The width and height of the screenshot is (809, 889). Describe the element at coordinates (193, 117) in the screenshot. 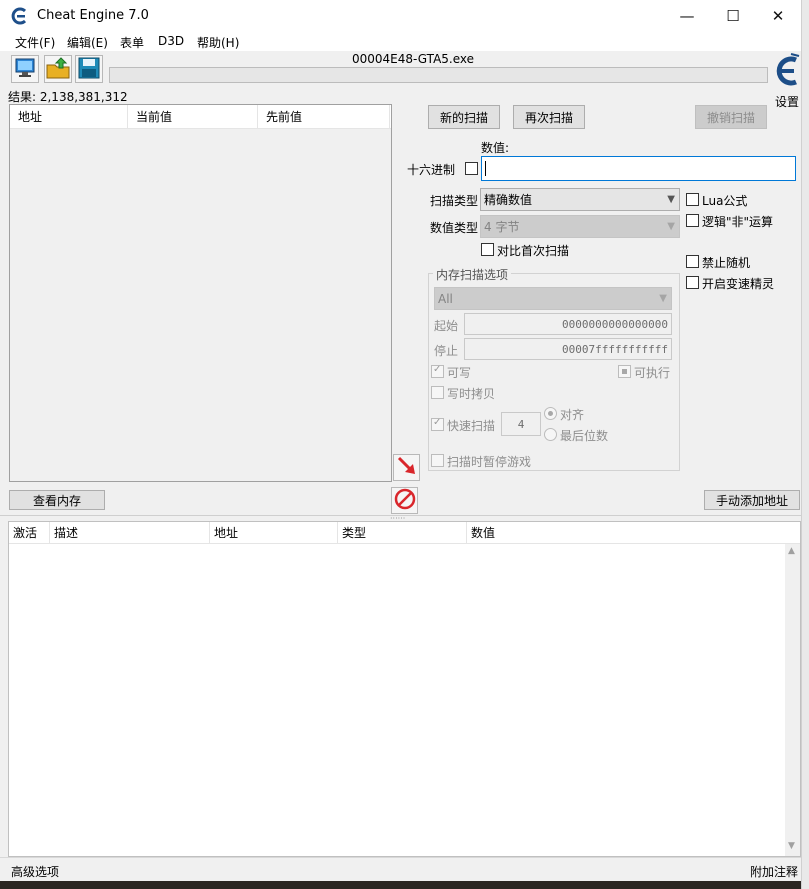

I see `column-current-value: 当前值` at that location.